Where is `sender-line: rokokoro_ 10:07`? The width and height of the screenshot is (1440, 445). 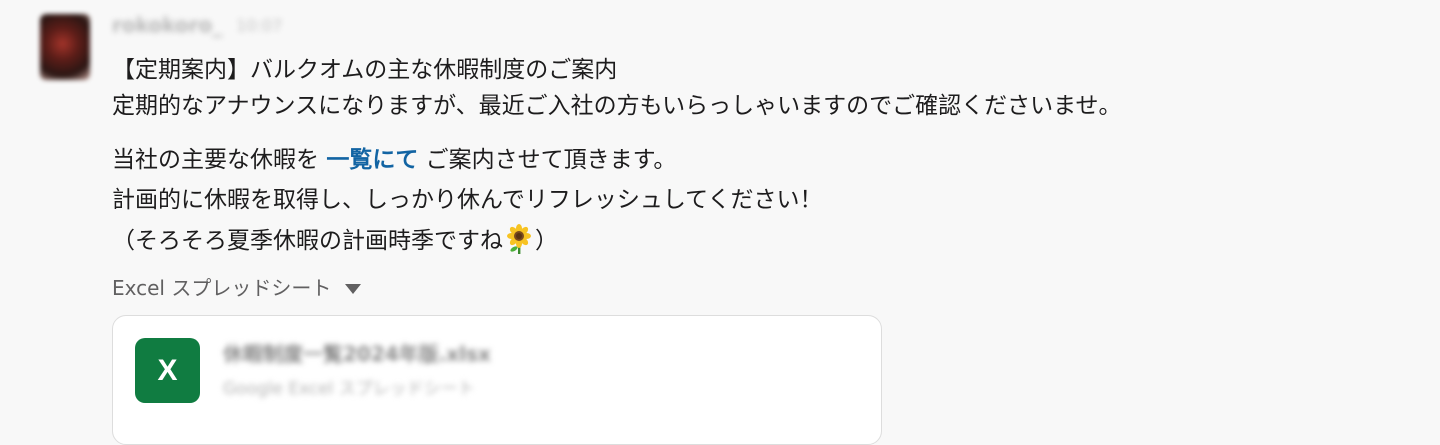
sender-line: rokokoro_ 10:07 is located at coordinates (197, 25).